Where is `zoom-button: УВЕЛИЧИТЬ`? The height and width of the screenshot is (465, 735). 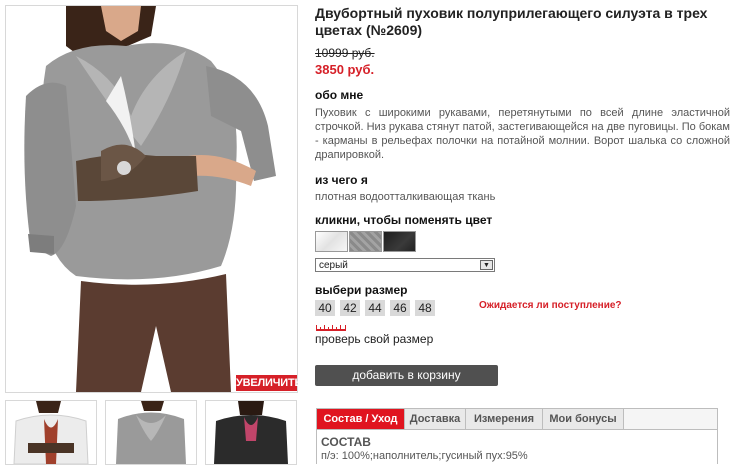
zoom-button: УВЕЛИЧИТЬ is located at coordinates (269, 383).